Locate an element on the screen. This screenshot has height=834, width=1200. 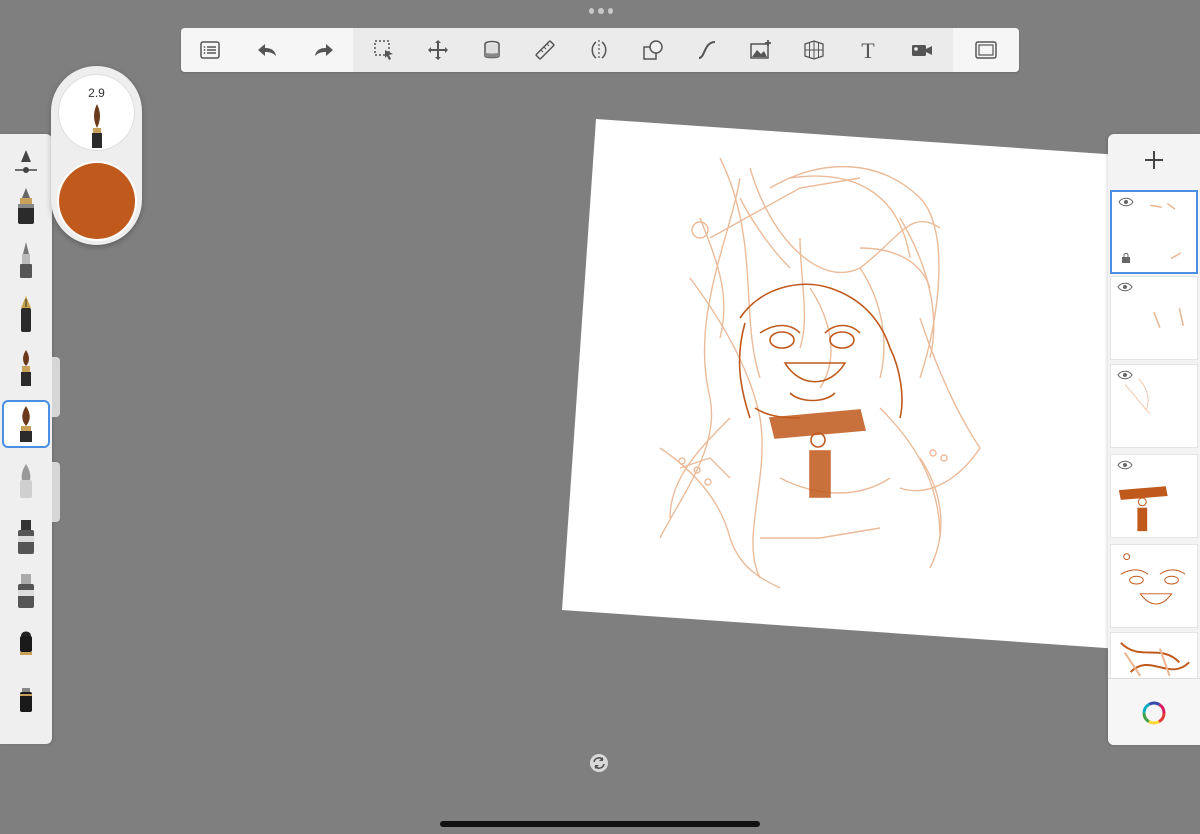
layer-2-preview is located at coordinates (1169, 318).